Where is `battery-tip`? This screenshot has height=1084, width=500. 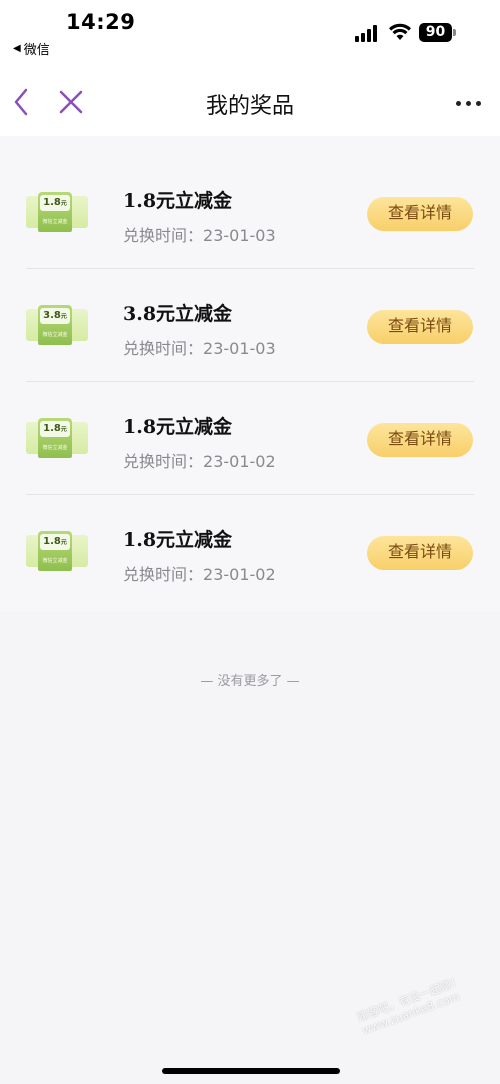
battery-tip is located at coordinates (454, 32).